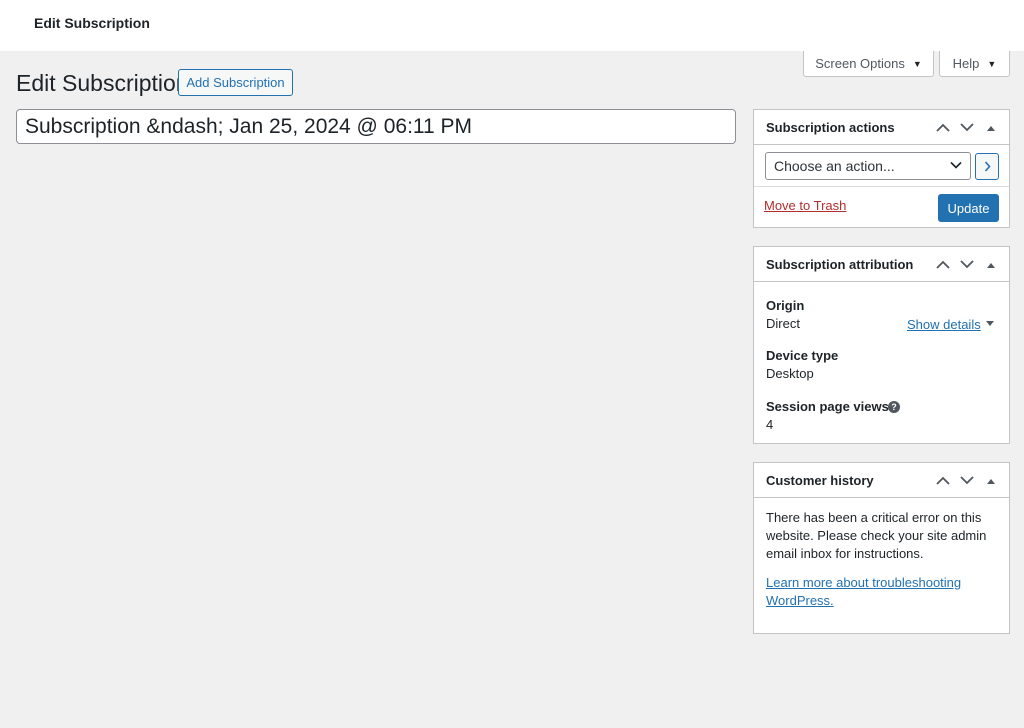 Image resolution: width=1024 pixels, height=728 pixels. I want to click on screen-options-button: Screen Options ▼, so click(868, 64).